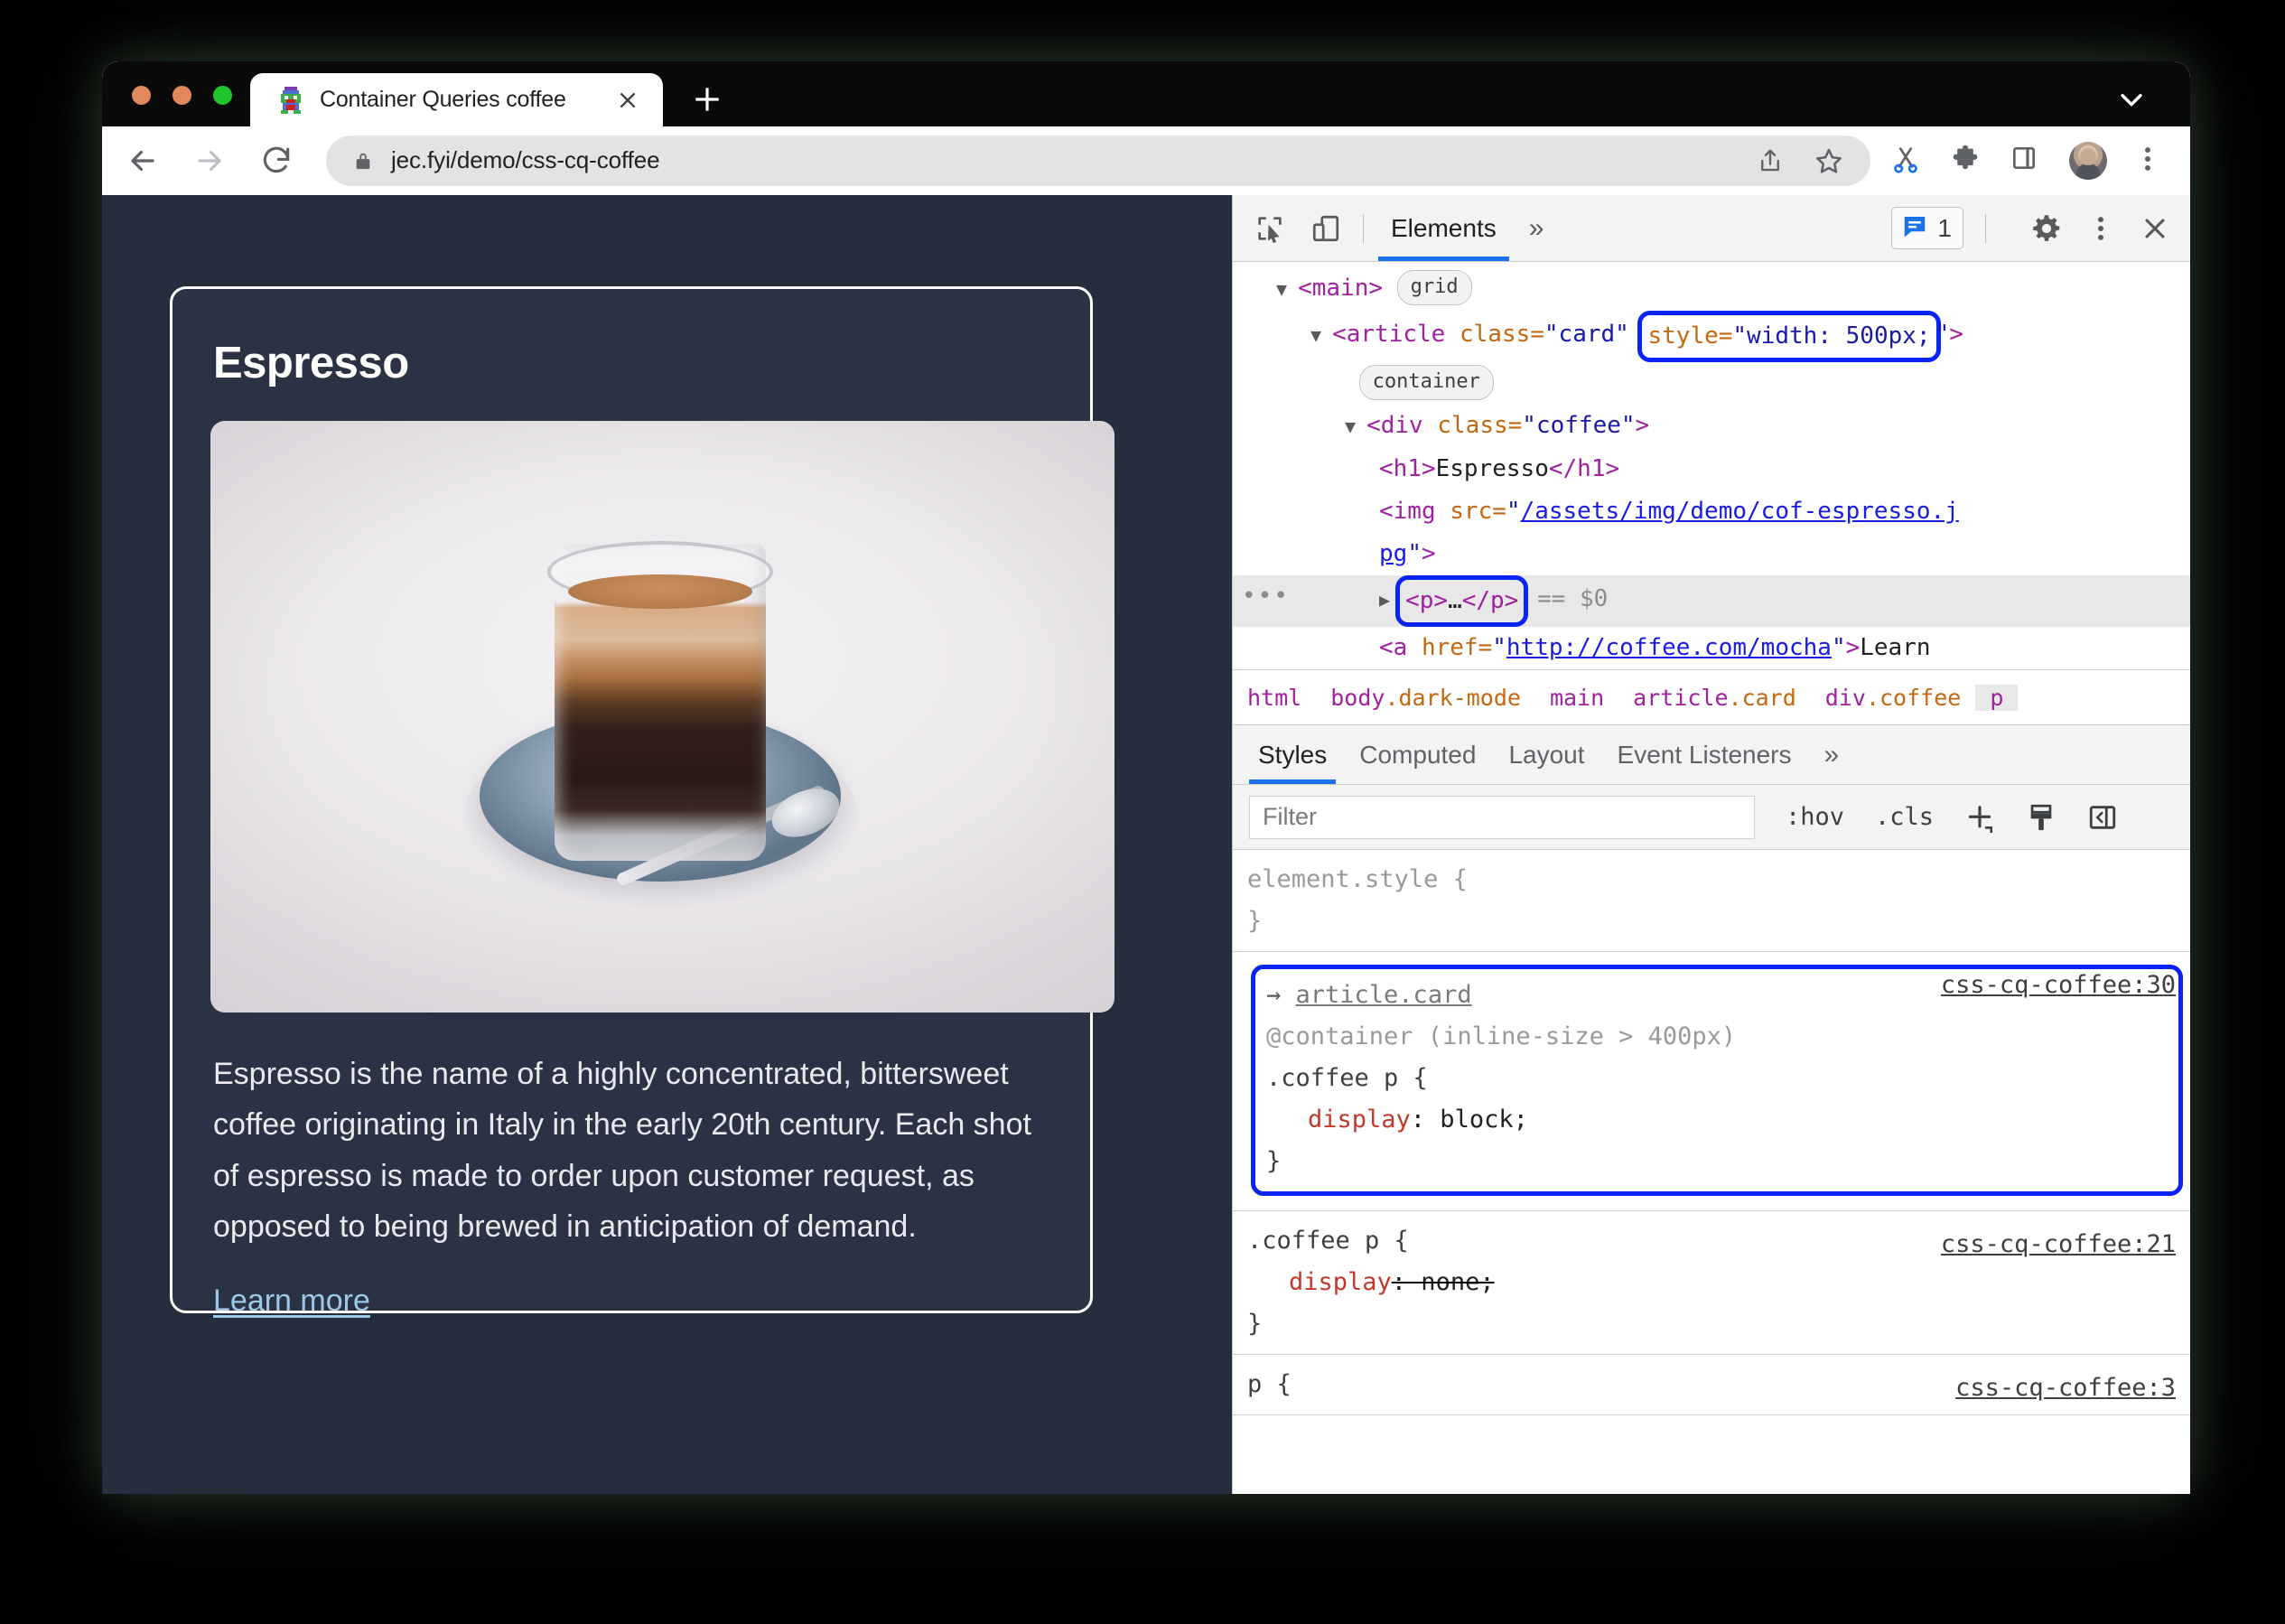 Image resolution: width=2285 pixels, height=1624 pixels. Describe the element at coordinates (1292, 754) in the screenshot. I see `tab-styles: Styles` at that location.